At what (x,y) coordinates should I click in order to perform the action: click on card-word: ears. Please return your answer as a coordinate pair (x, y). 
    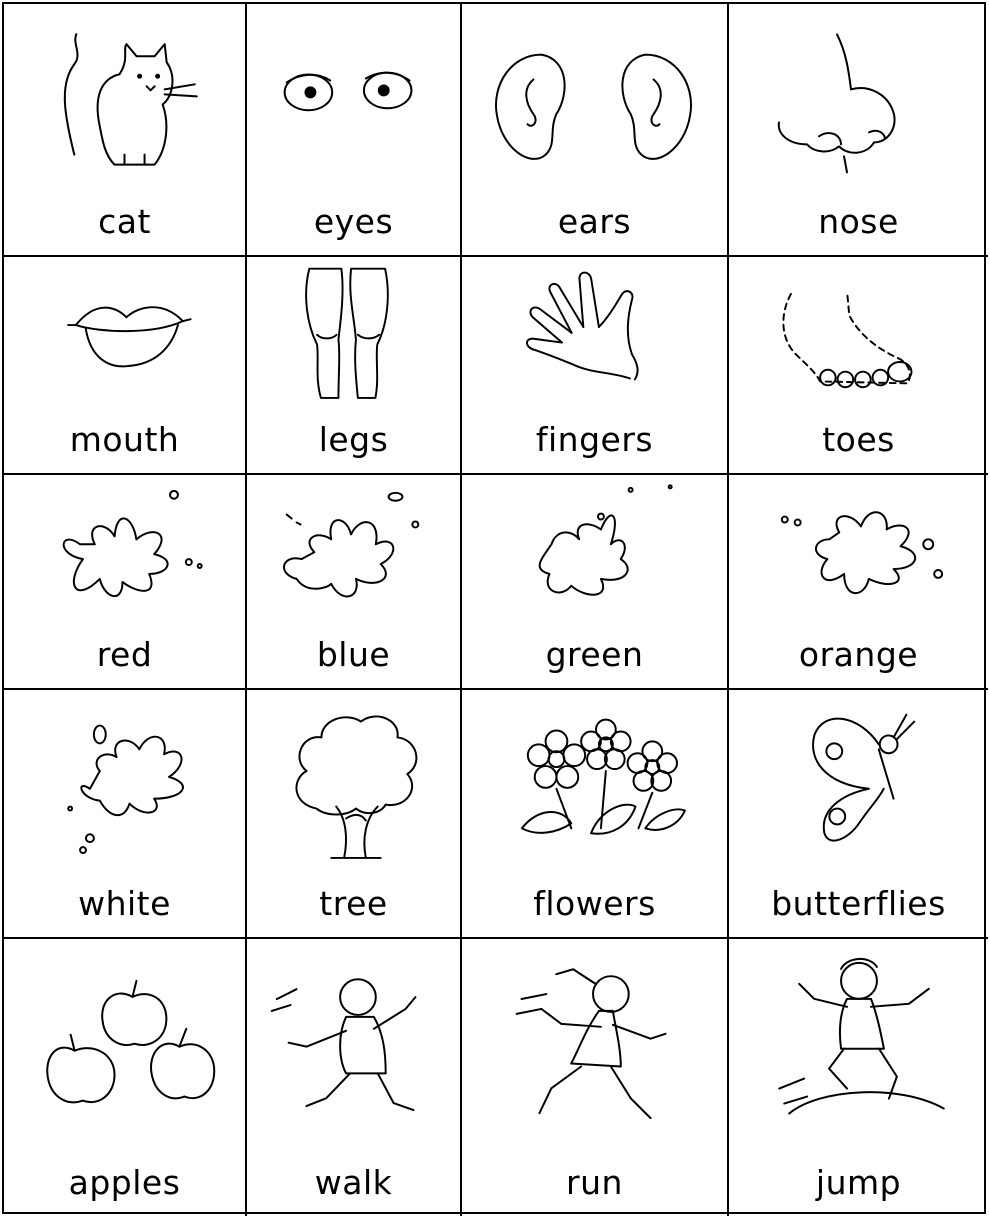
    Looking at the image, I should click on (594, 221).